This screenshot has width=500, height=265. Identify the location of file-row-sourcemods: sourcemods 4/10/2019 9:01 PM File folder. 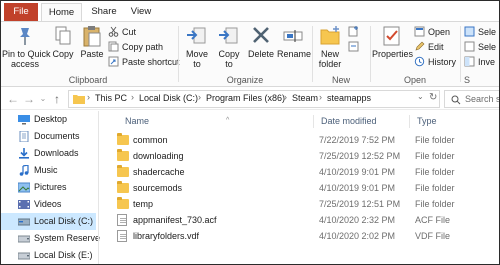
(300, 188).